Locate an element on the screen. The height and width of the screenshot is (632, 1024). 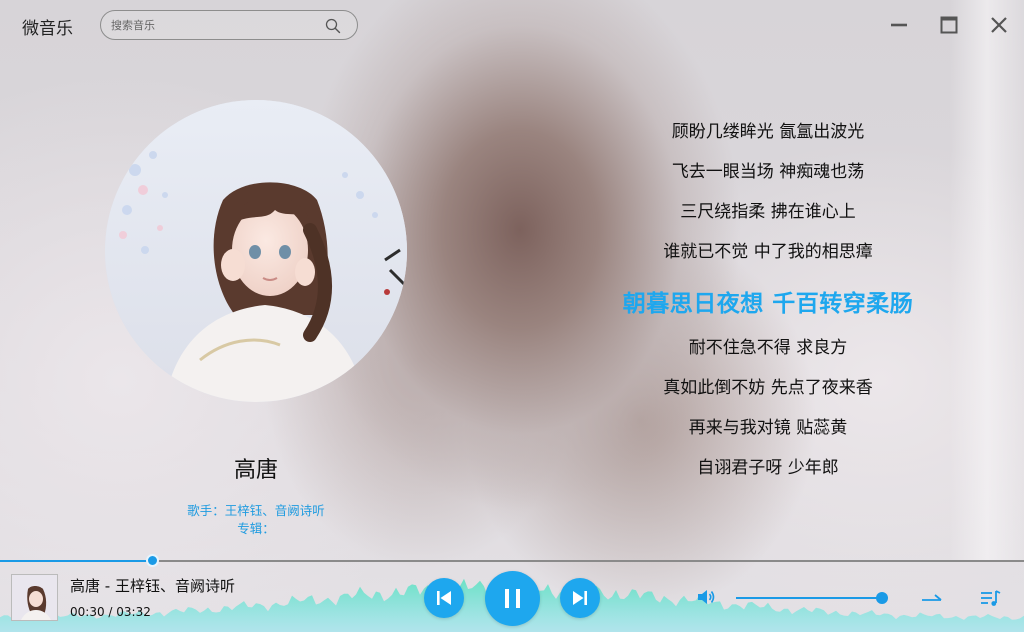
lyric-line: 三尺绕指柔 拂在谁心上 is located at coordinates (768, 212).